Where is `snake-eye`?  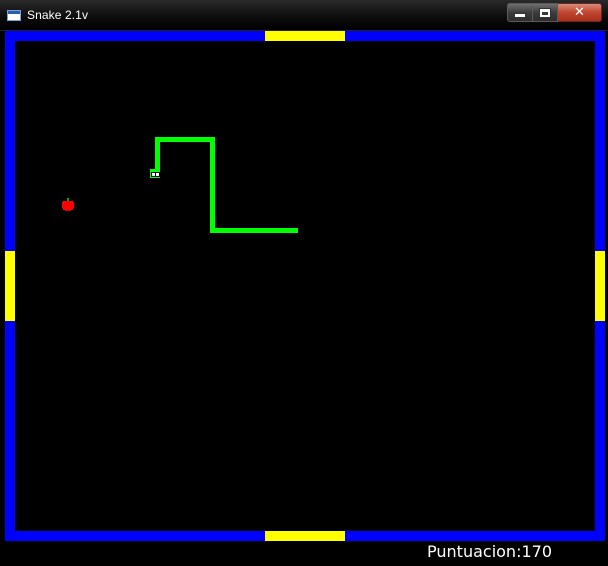
snake-eye is located at coordinates (157, 174).